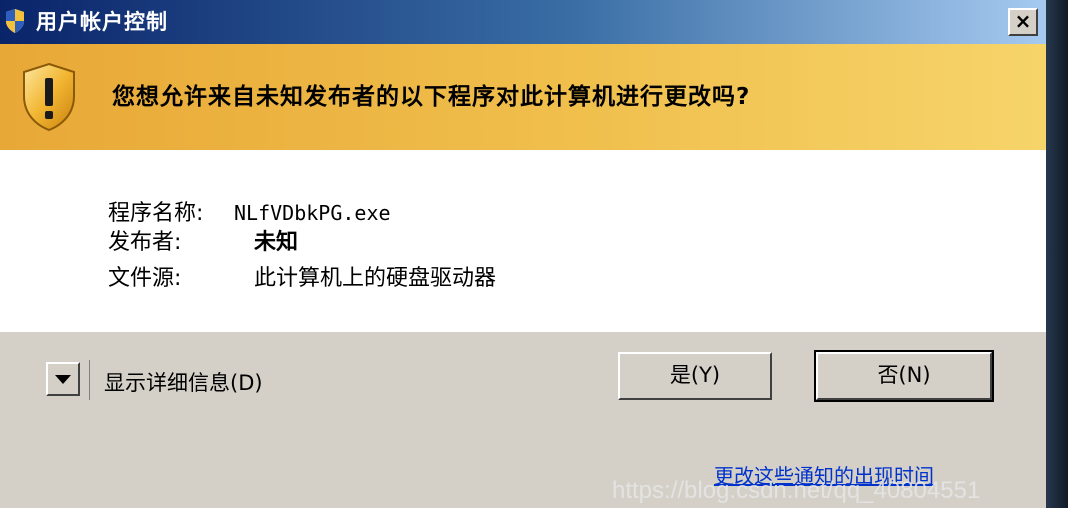 The height and width of the screenshot is (508, 1068). What do you see at coordinates (183, 383) in the screenshot?
I see `show-details-label: 显示详细信息(D)` at bounding box center [183, 383].